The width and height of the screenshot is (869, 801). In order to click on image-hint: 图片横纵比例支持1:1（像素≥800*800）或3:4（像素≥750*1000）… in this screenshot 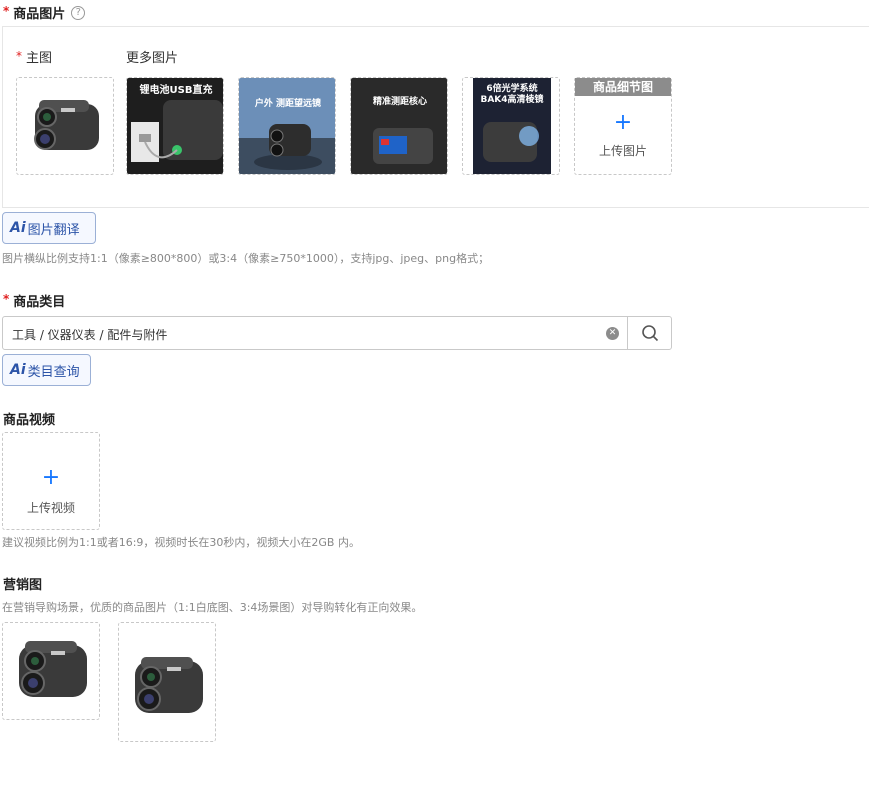, I will do `click(246, 258)`.